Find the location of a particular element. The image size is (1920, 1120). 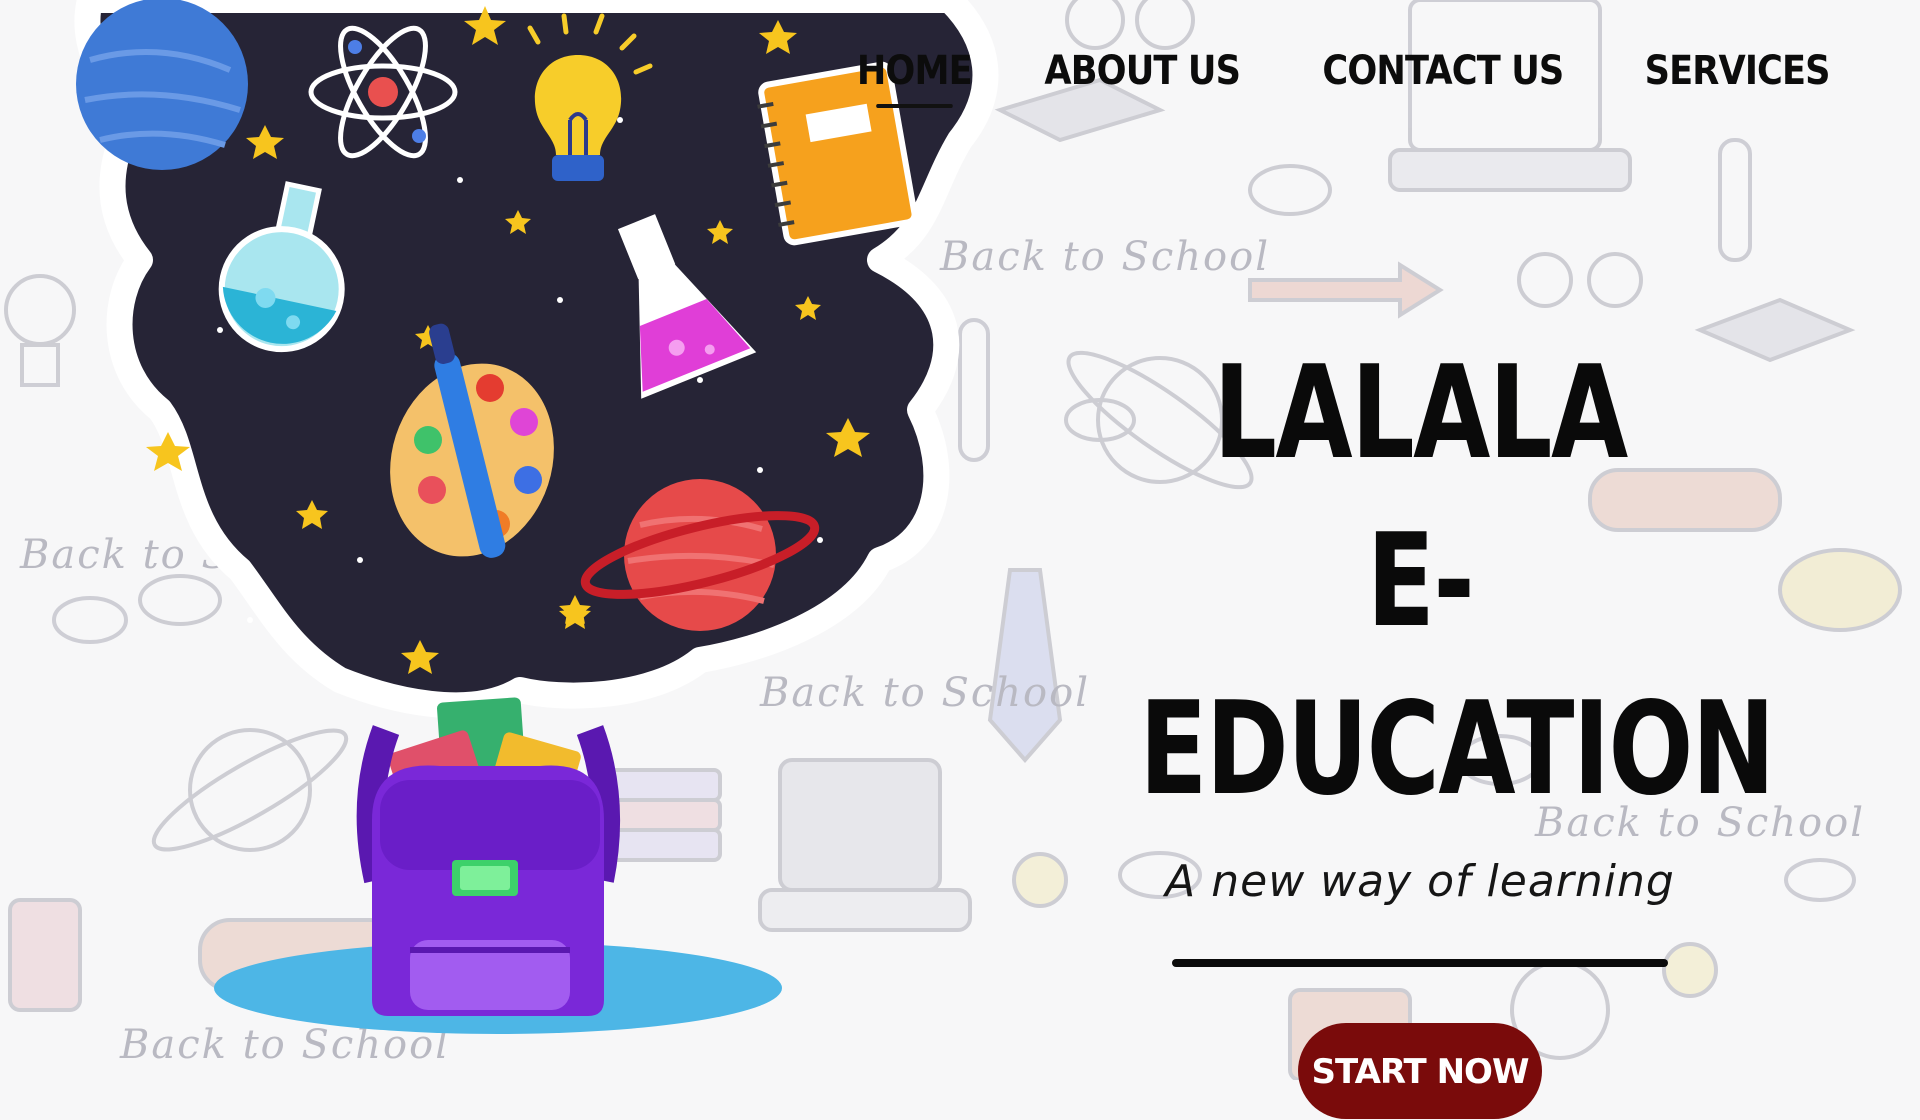

nav-services-link: SERVICES is located at coordinates (1737, 71).